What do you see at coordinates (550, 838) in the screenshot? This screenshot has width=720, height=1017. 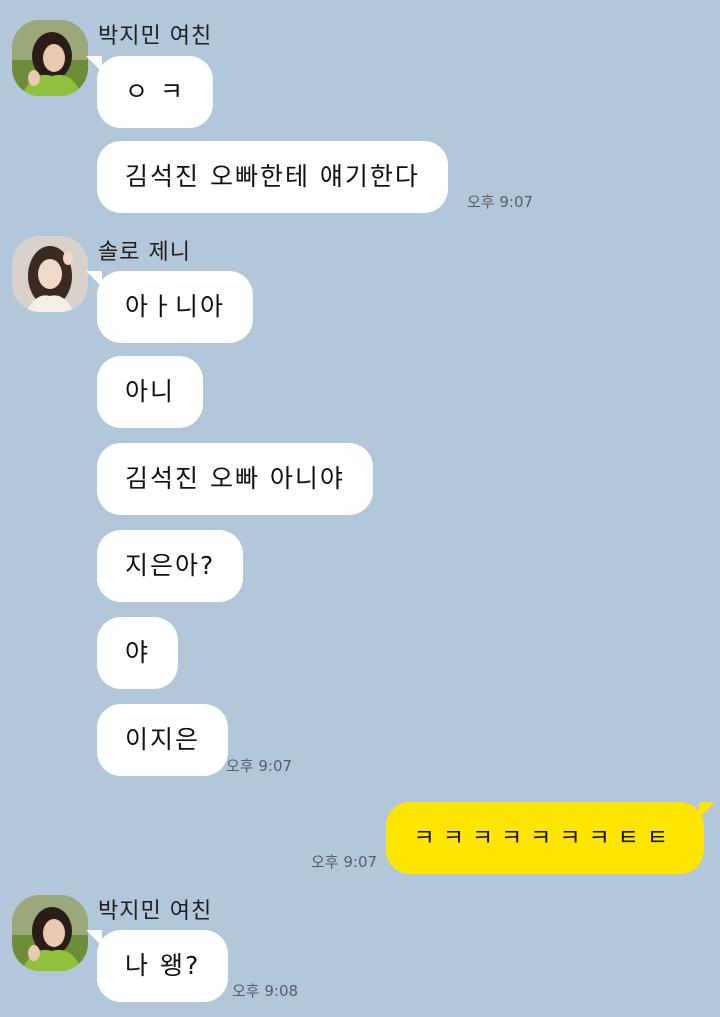 I see `my-message-bubble: ㅋㅋㅋㅋㅋㅋㅋㅌㅌ` at bounding box center [550, 838].